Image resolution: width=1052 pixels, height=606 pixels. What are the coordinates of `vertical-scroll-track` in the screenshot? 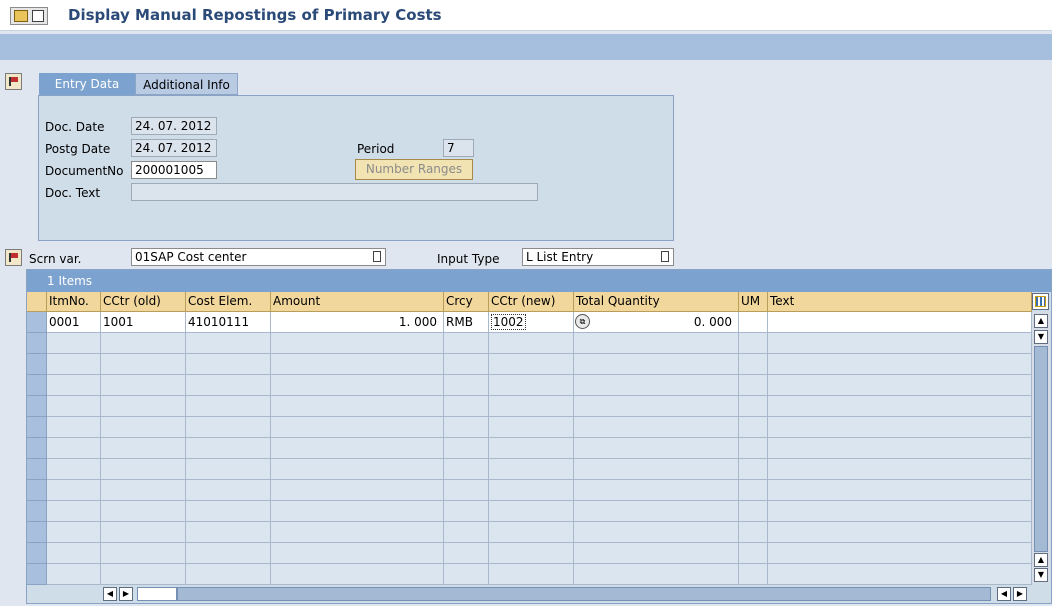 It's located at (1041, 449).